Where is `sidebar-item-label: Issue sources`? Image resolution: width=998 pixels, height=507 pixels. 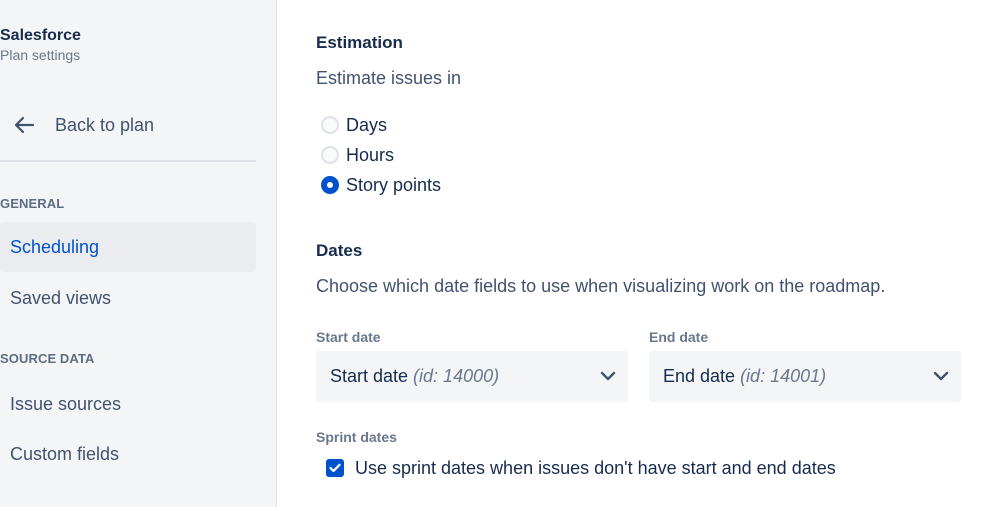
sidebar-item-label: Issue sources is located at coordinates (66, 403).